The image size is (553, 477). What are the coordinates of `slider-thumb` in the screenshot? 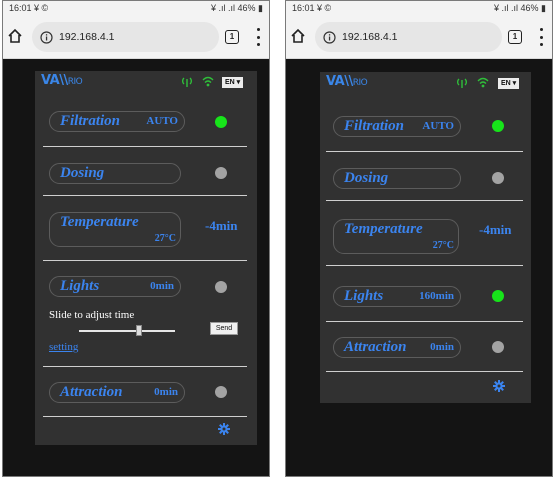 It's located at (138, 330).